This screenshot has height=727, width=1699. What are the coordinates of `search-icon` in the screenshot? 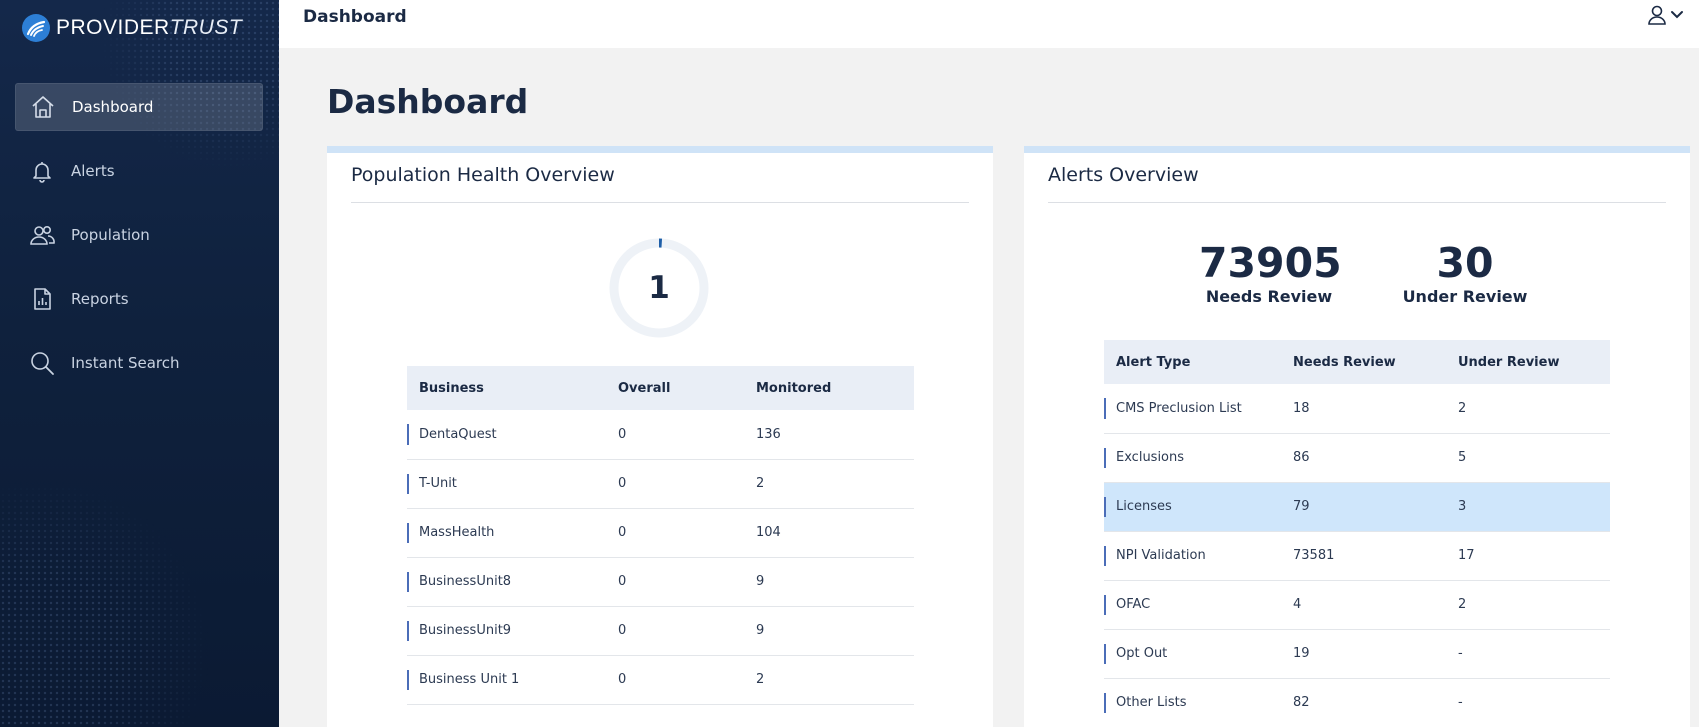 It's located at (42, 363).